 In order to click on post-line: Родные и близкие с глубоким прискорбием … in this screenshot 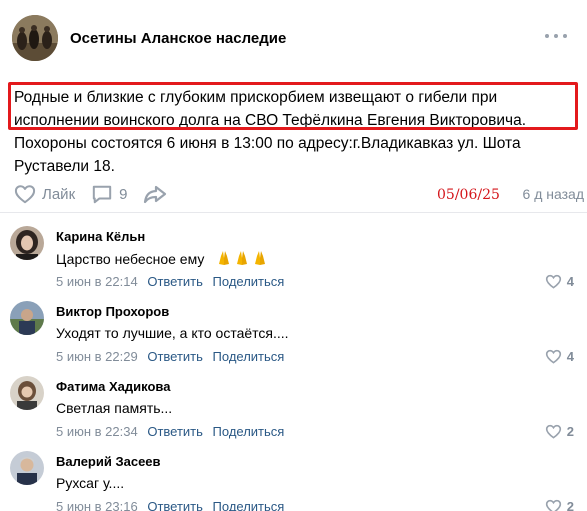, I will do `click(256, 97)`.